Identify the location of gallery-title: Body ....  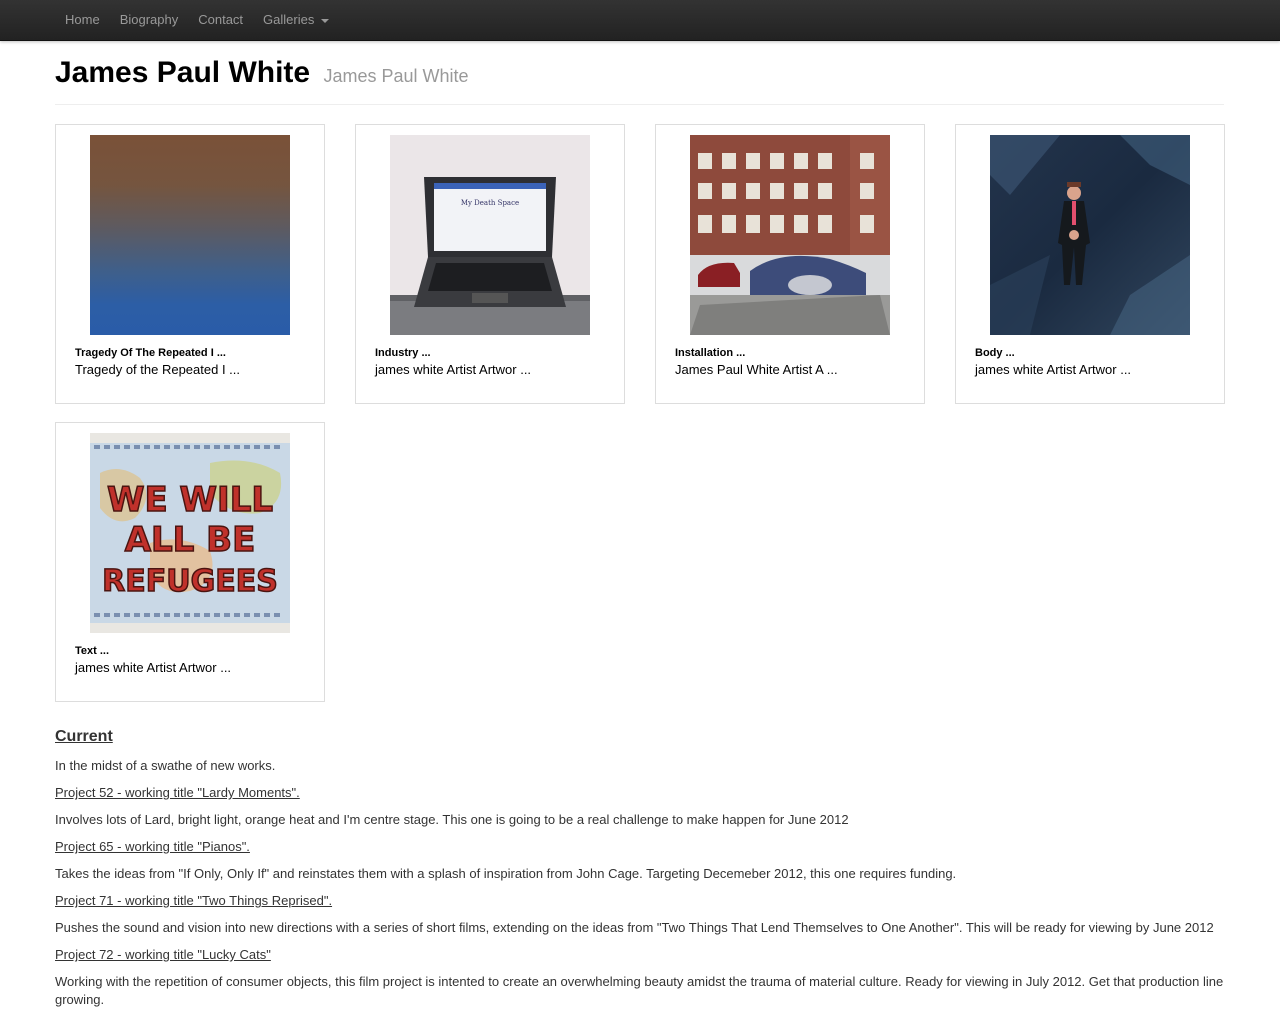
(995, 353).